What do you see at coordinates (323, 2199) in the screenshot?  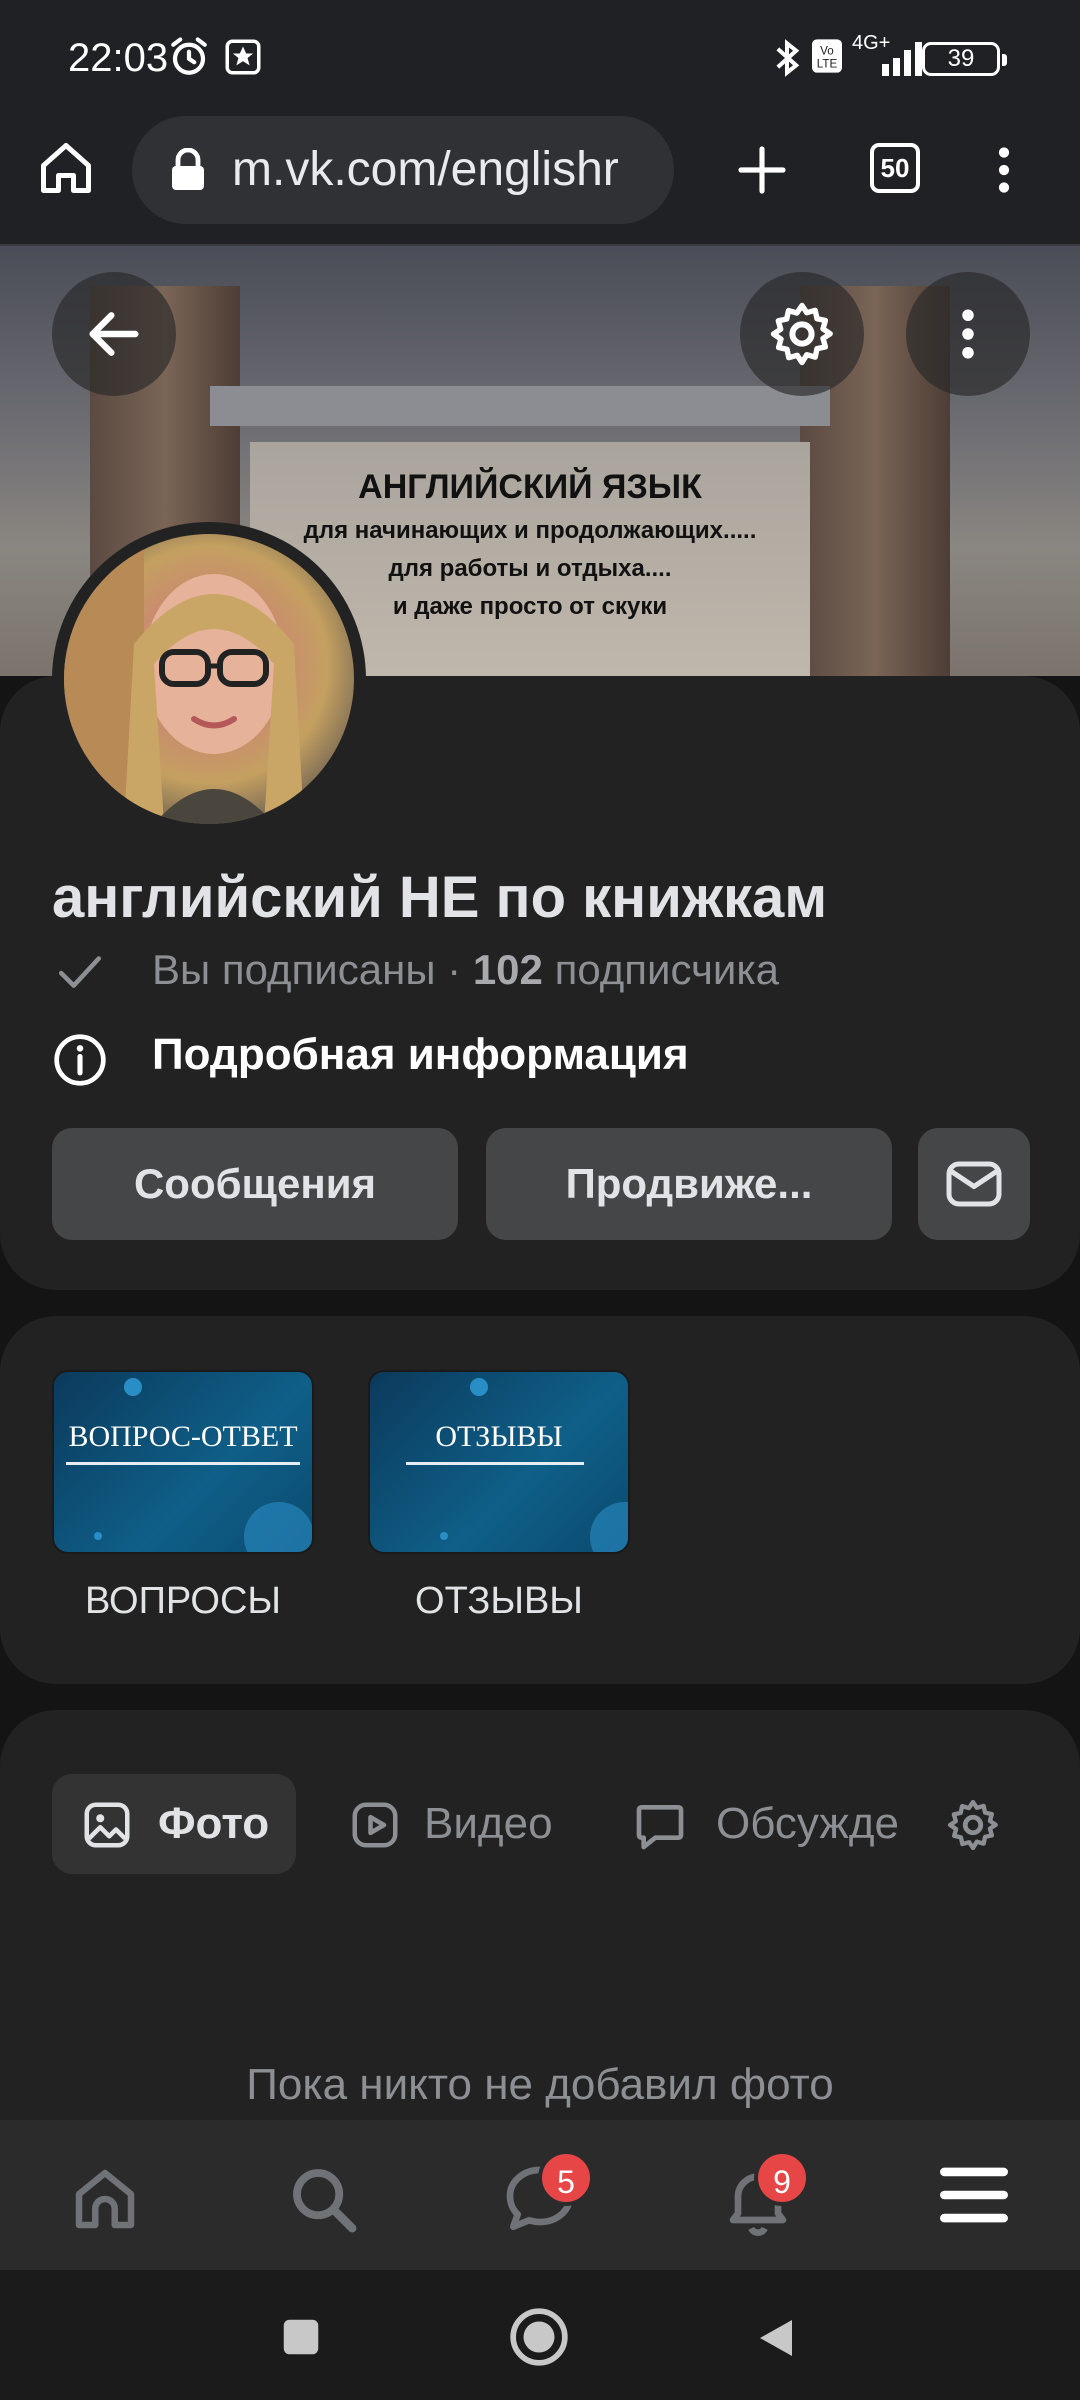 I see `search-icon` at bounding box center [323, 2199].